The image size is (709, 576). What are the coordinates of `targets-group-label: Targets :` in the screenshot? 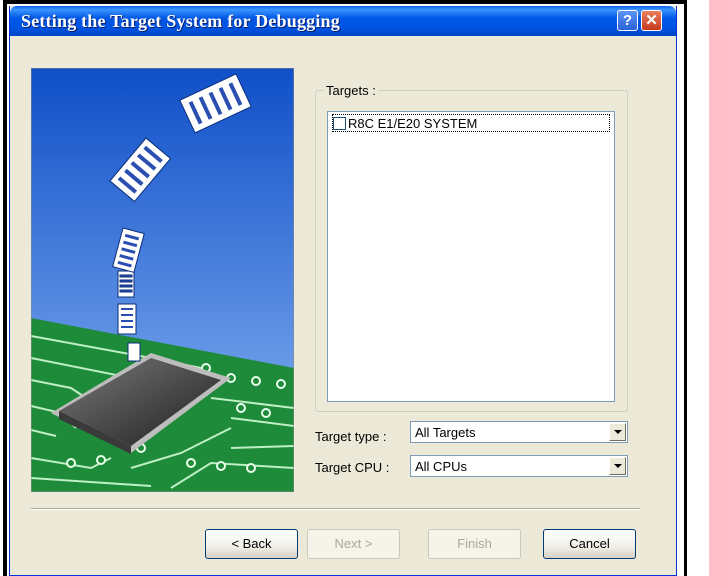 It's located at (351, 90).